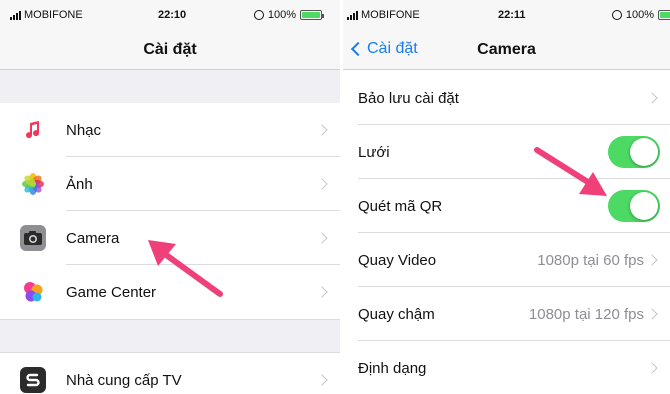 The image size is (670, 394). Describe the element at coordinates (506, 98) in the screenshot. I see `row-preserve-settings: Bảo lưu cài đặt` at that location.